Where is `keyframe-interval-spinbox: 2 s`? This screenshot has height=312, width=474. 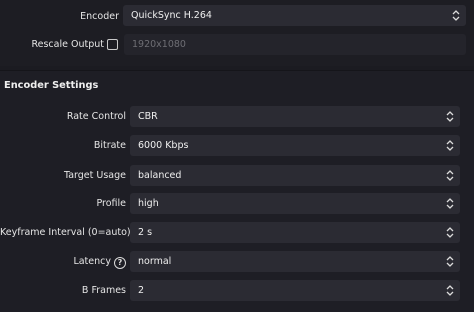 keyframe-interval-spinbox: 2 s is located at coordinates (295, 232).